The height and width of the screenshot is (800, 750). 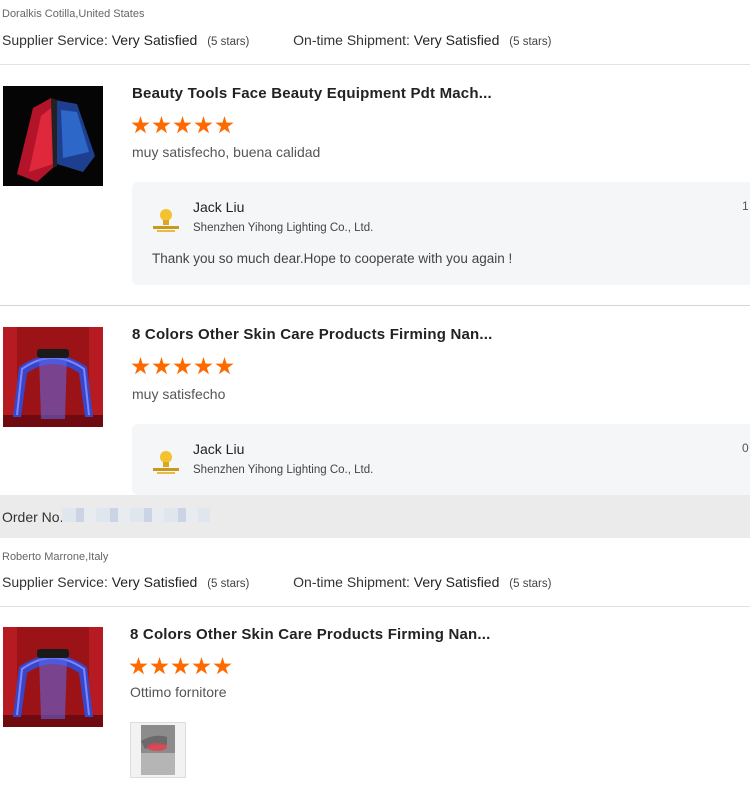 What do you see at coordinates (136, 515) in the screenshot?
I see `order-number-redacted` at bounding box center [136, 515].